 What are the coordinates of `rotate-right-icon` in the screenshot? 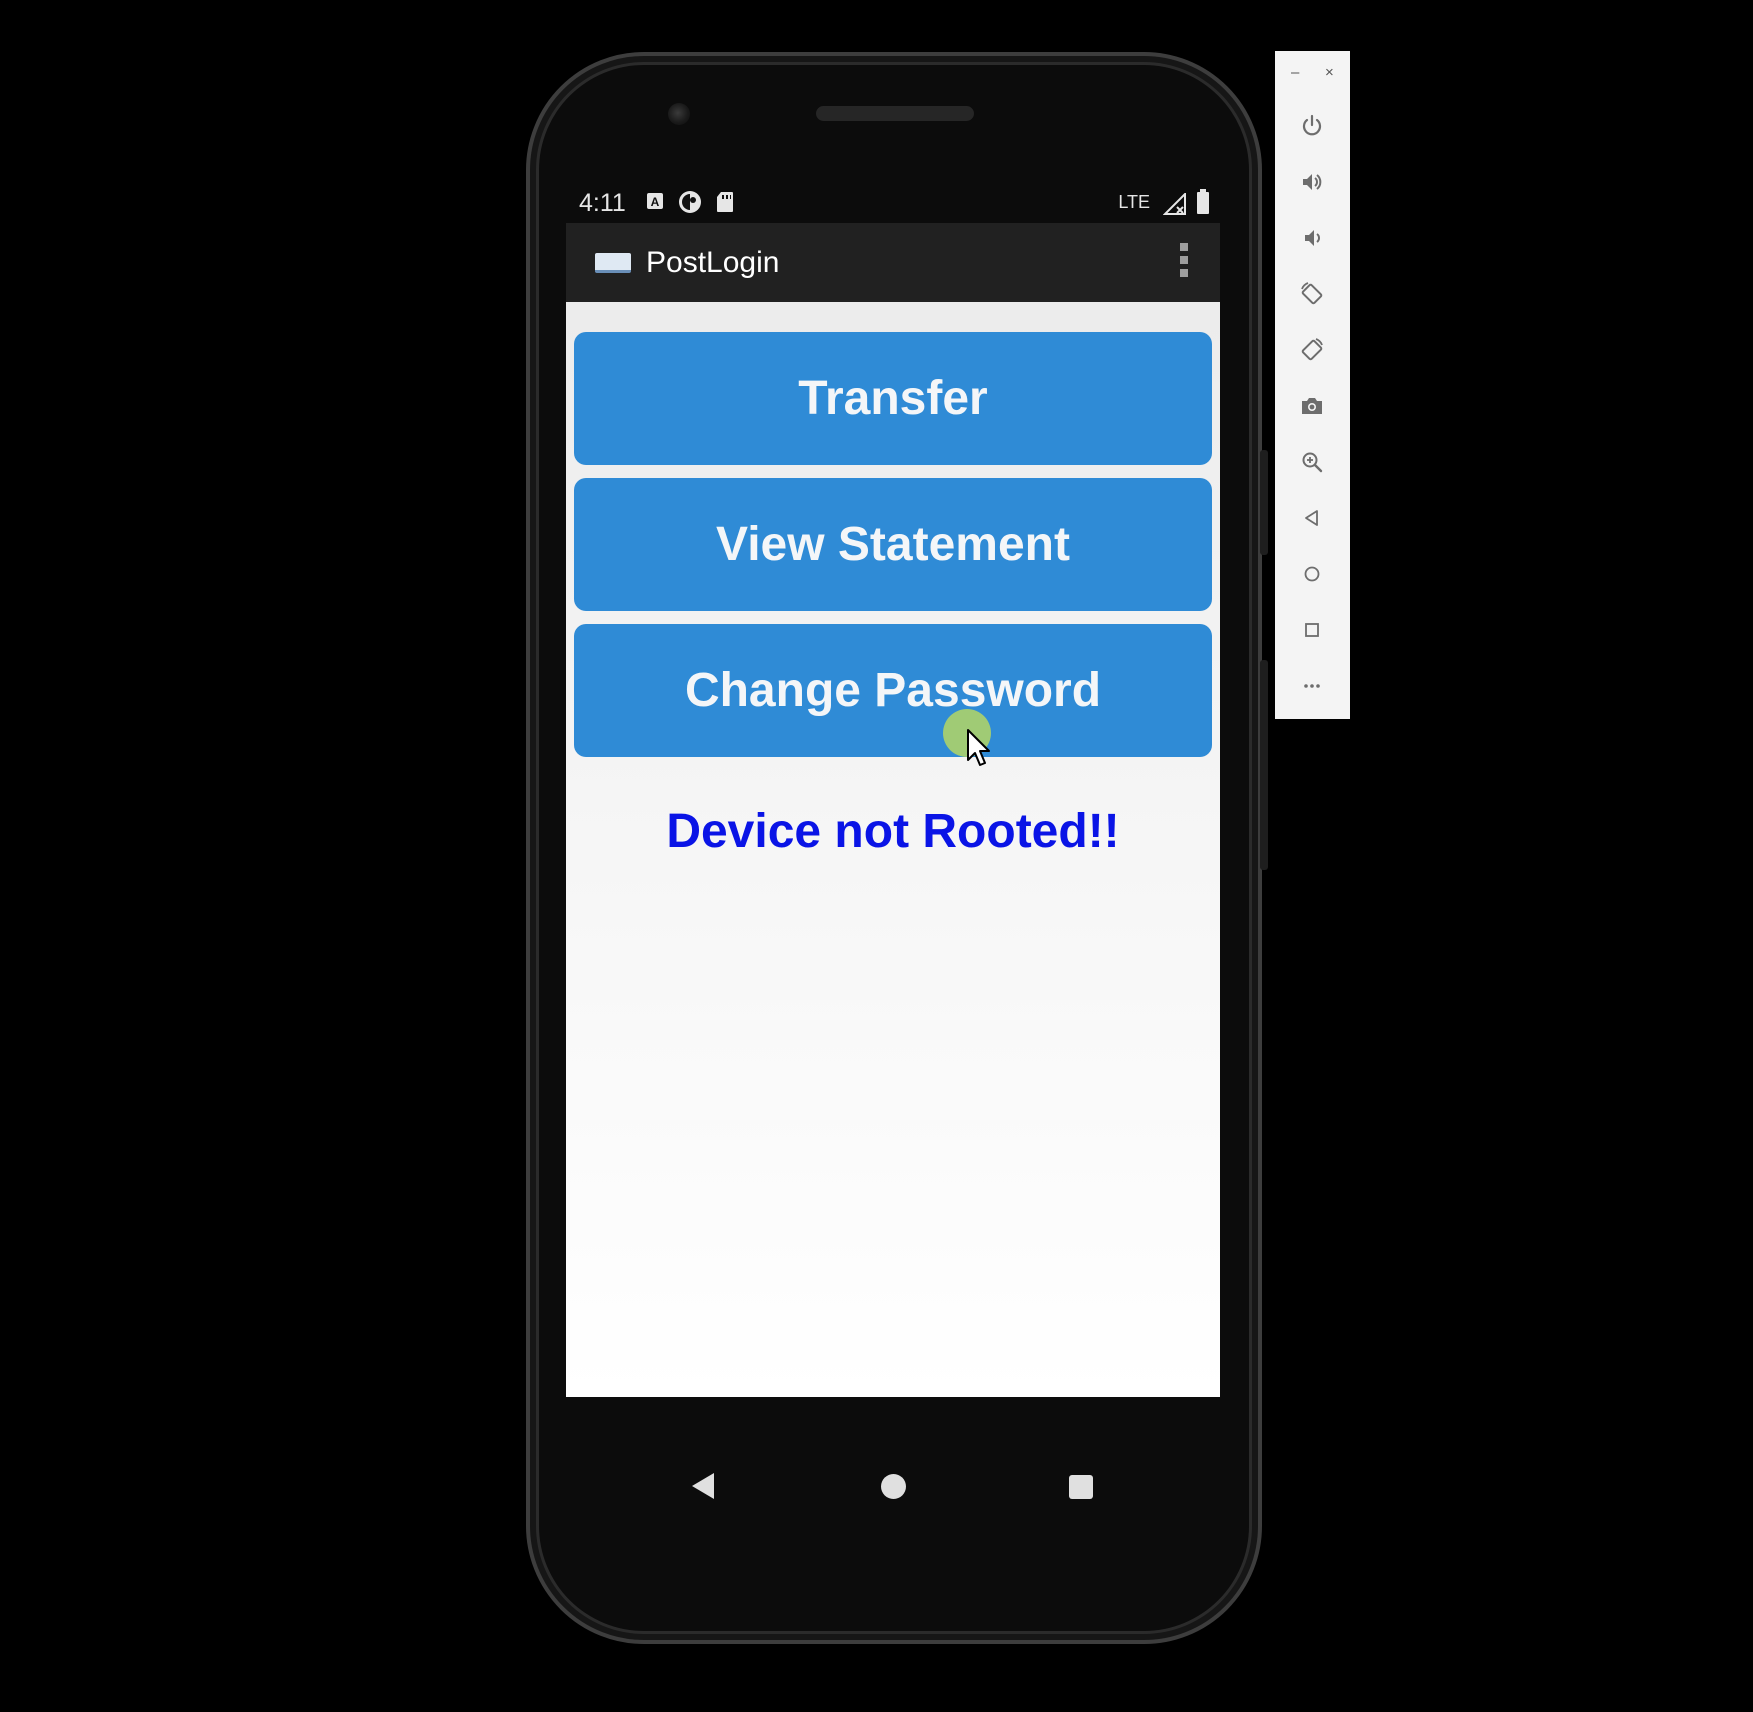 It's located at (1312, 350).